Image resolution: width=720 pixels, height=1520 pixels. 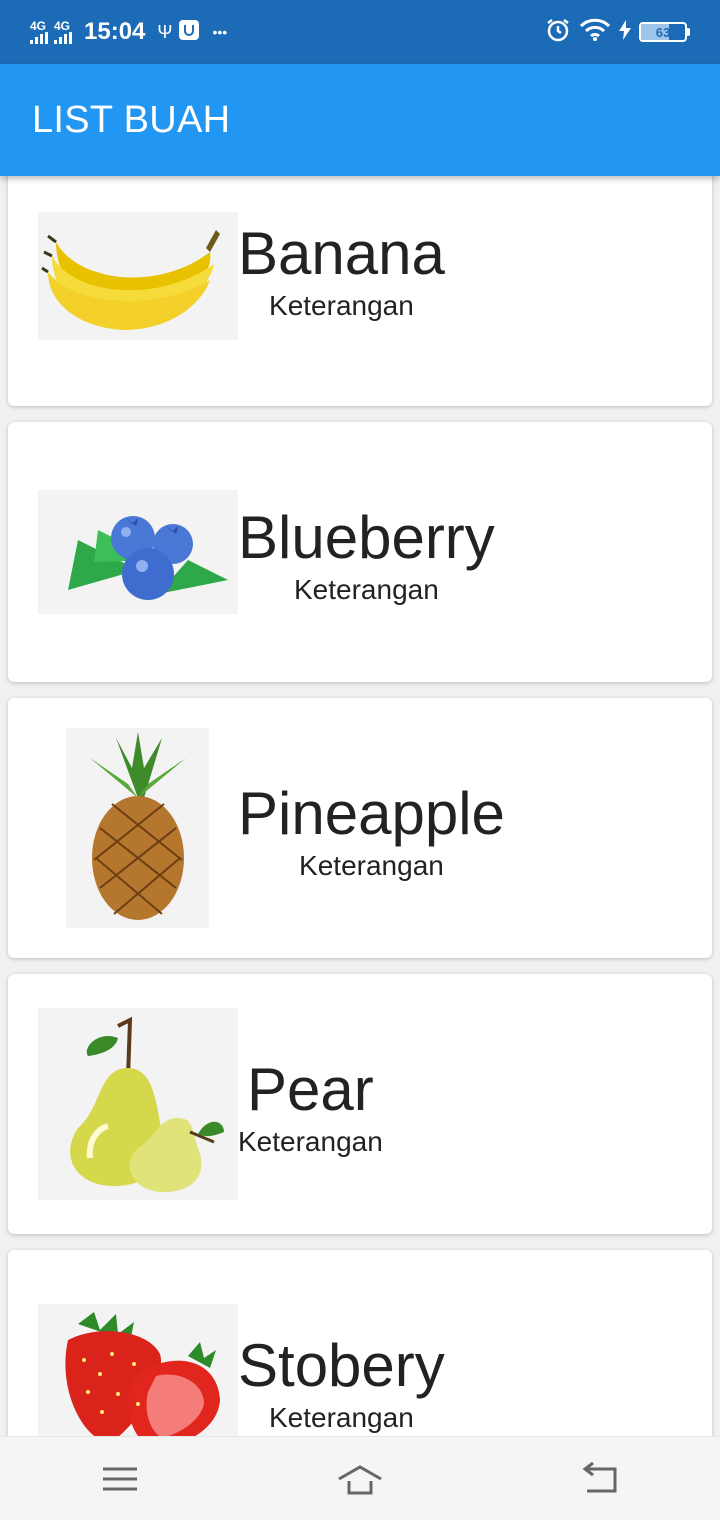 I want to click on usb-debug-icon, so click(x=189, y=32).